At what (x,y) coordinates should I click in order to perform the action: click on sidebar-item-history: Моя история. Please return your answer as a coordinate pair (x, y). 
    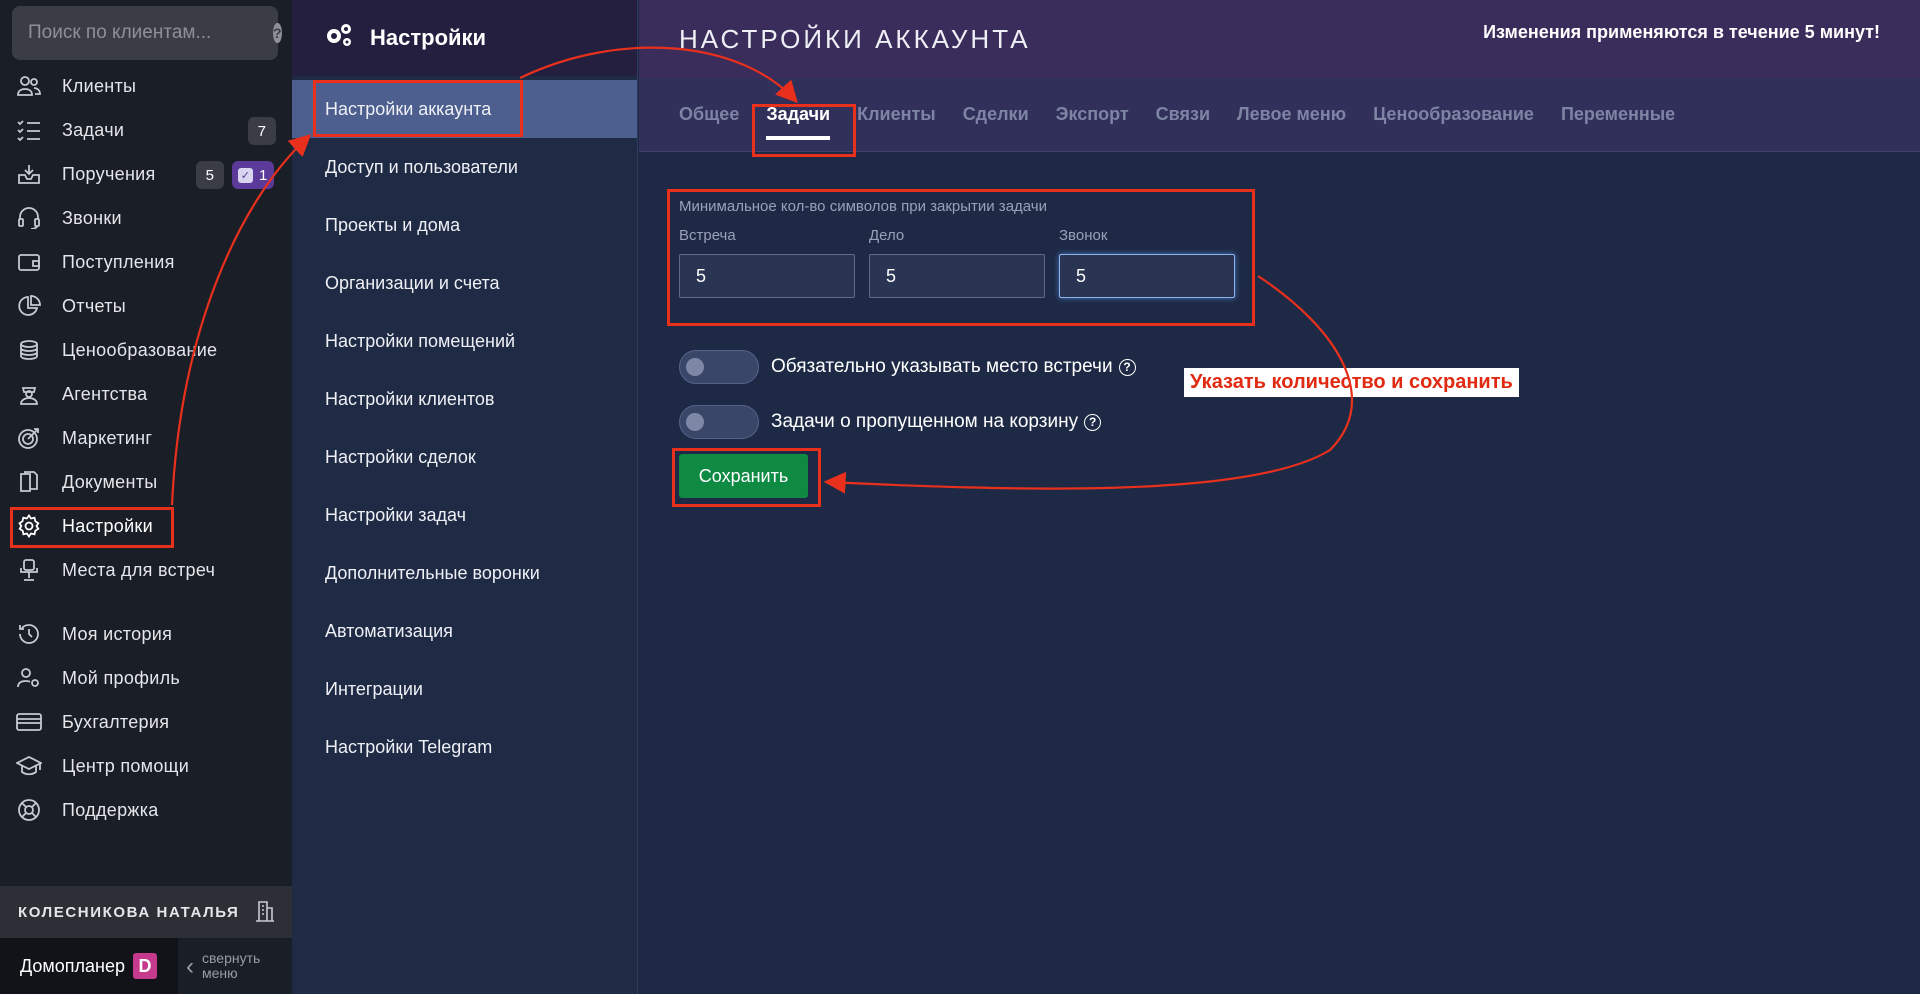
    Looking at the image, I should click on (146, 634).